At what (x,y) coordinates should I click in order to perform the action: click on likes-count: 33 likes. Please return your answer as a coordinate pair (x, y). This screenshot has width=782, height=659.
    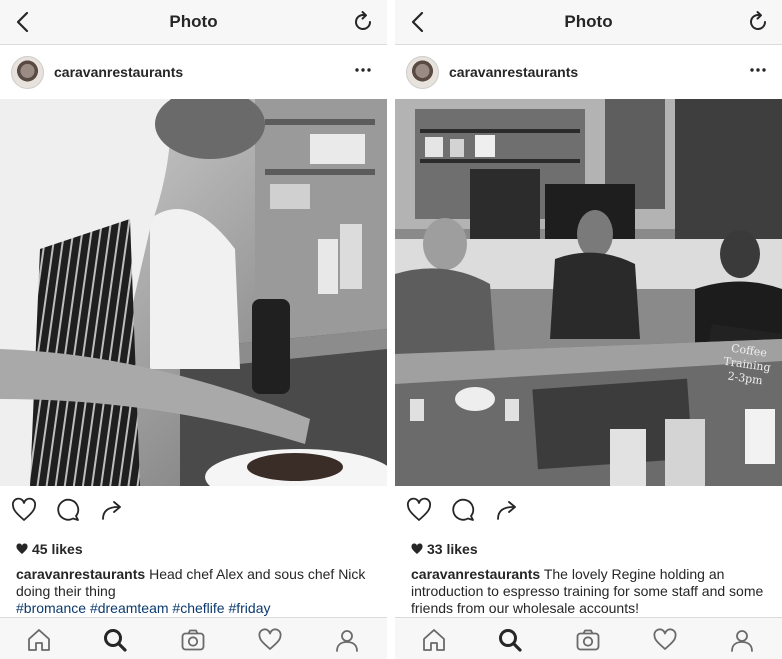
    Looking at the image, I should click on (444, 549).